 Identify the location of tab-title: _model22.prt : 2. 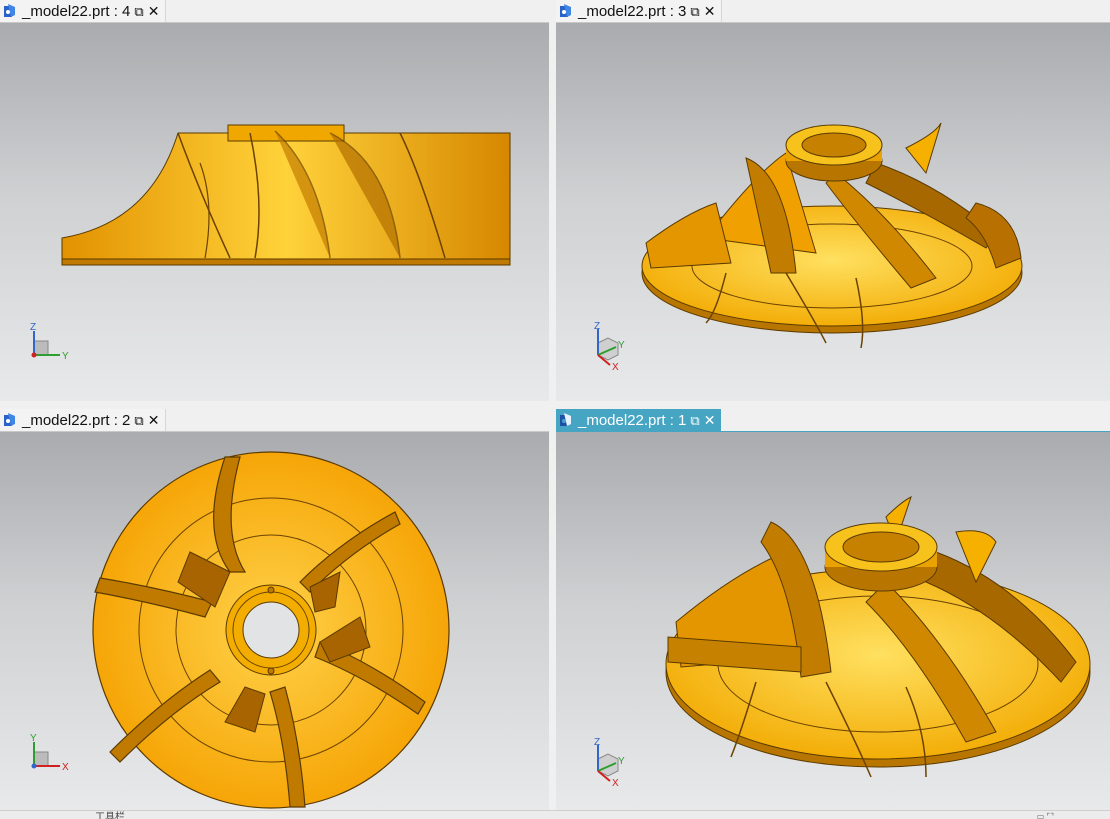
(76, 420).